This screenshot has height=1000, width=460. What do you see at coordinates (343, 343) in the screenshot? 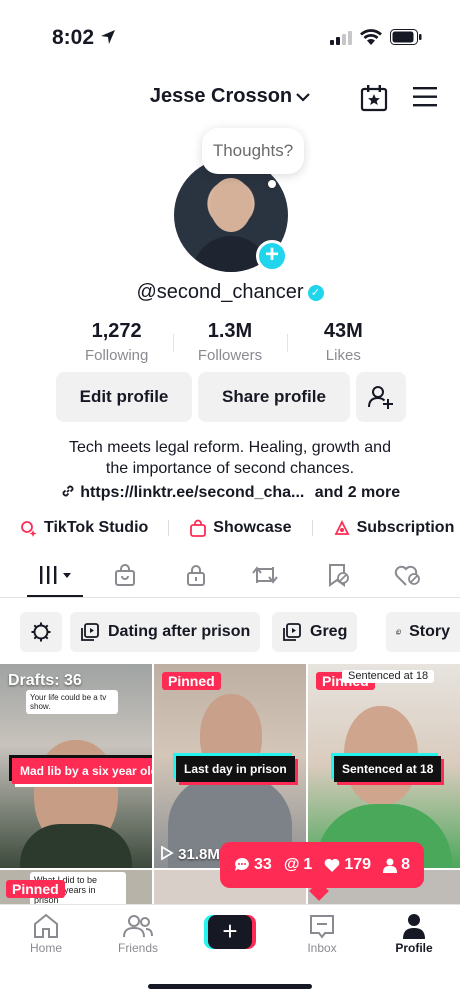
I see `stat-likes: 43M Likes` at bounding box center [343, 343].